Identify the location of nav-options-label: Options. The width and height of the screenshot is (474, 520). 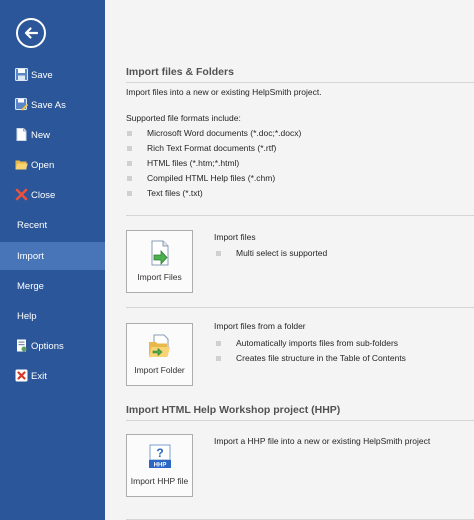
(47, 346).